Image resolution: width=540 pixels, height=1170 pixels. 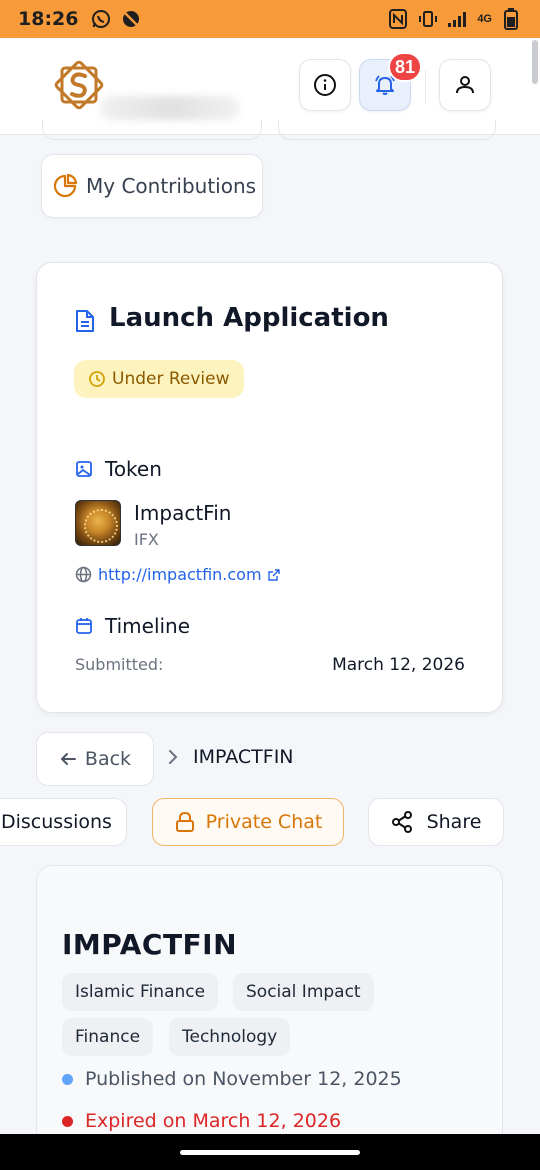 What do you see at coordinates (67, 1121) in the screenshot?
I see `expired-dot` at bounding box center [67, 1121].